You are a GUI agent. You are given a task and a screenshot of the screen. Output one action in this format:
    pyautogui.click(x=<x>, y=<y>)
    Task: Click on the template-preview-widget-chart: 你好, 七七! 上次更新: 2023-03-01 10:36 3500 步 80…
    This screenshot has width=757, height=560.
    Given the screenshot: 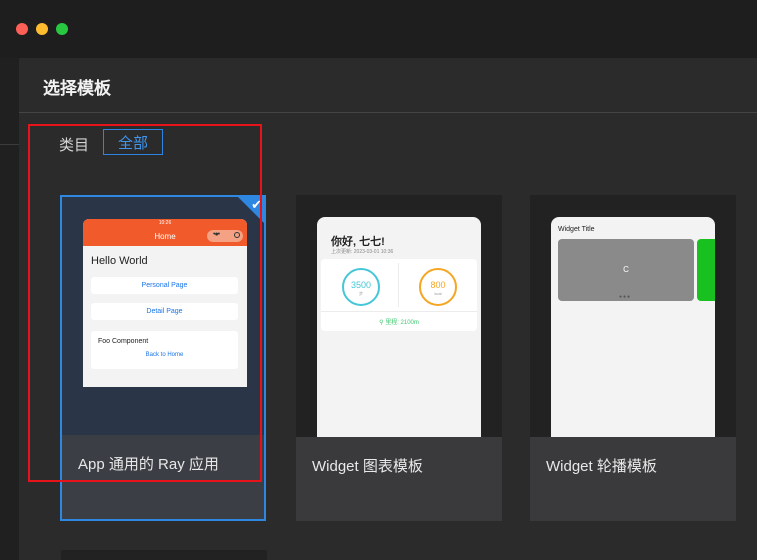 What is the action you would take?
    pyautogui.click(x=399, y=327)
    